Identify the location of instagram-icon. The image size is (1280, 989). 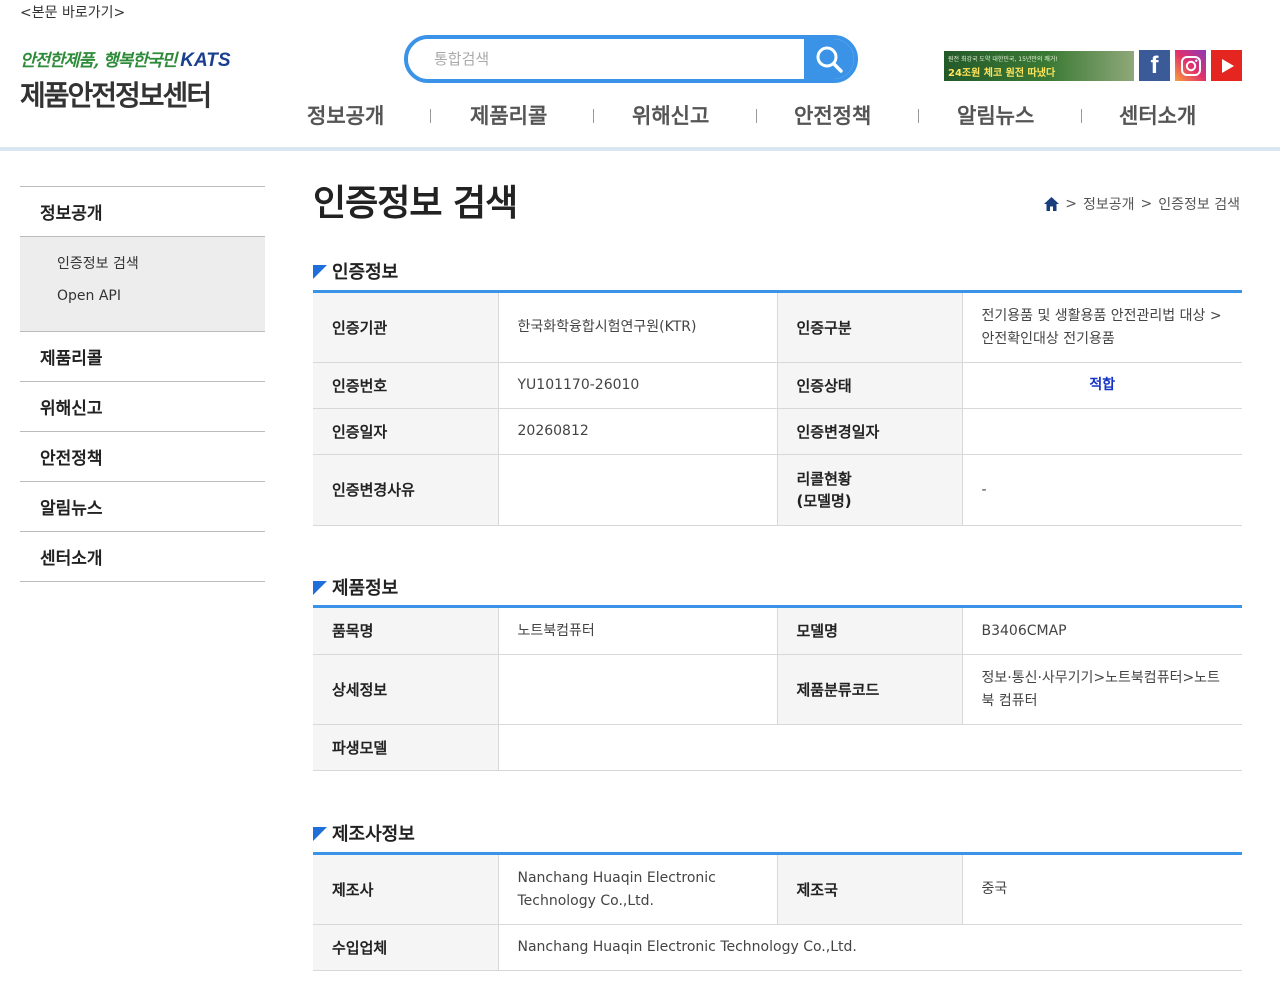
(1190, 65).